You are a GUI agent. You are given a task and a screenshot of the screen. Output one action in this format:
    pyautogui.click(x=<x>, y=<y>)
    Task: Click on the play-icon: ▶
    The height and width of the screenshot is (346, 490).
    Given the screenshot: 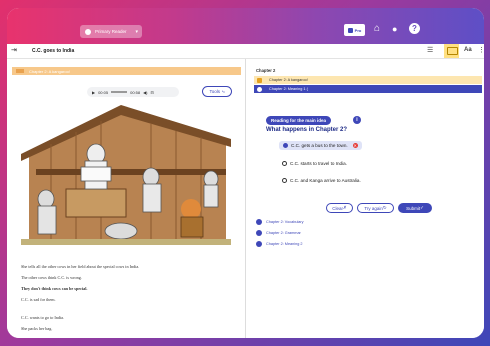 What is the action you would take?
    pyautogui.click(x=93, y=92)
    